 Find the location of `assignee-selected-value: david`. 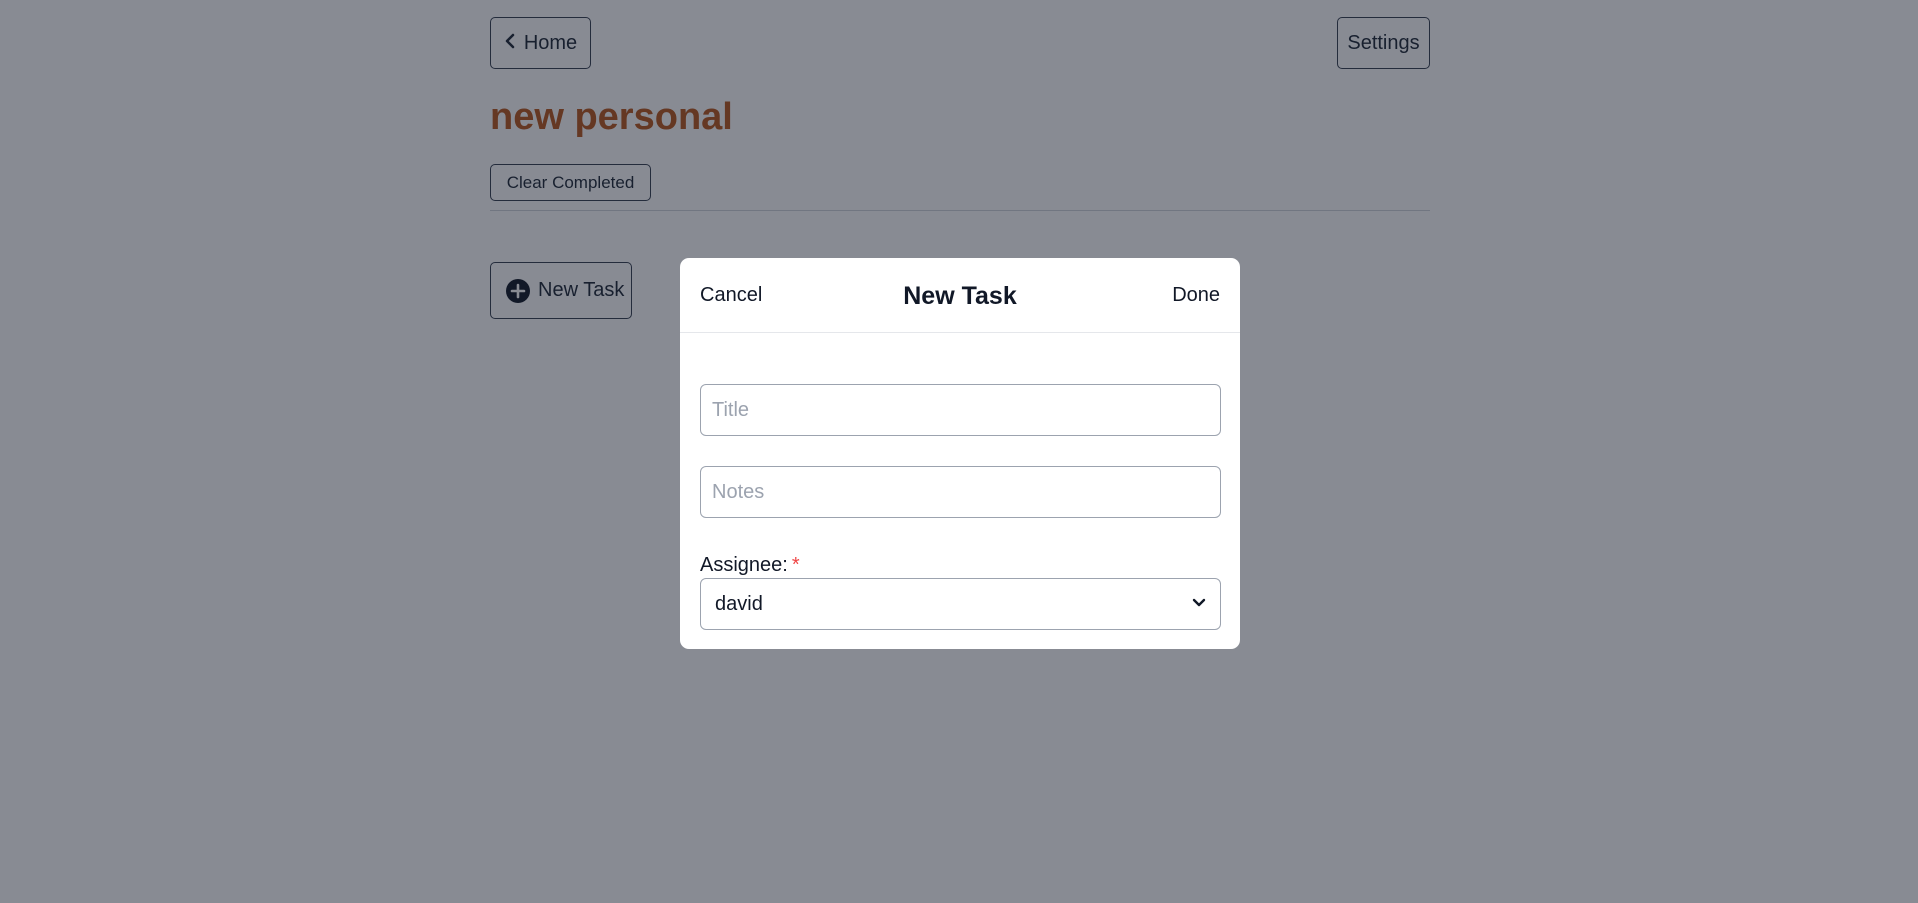

assignee-selected-value: david is located at coordinates (739, 603).